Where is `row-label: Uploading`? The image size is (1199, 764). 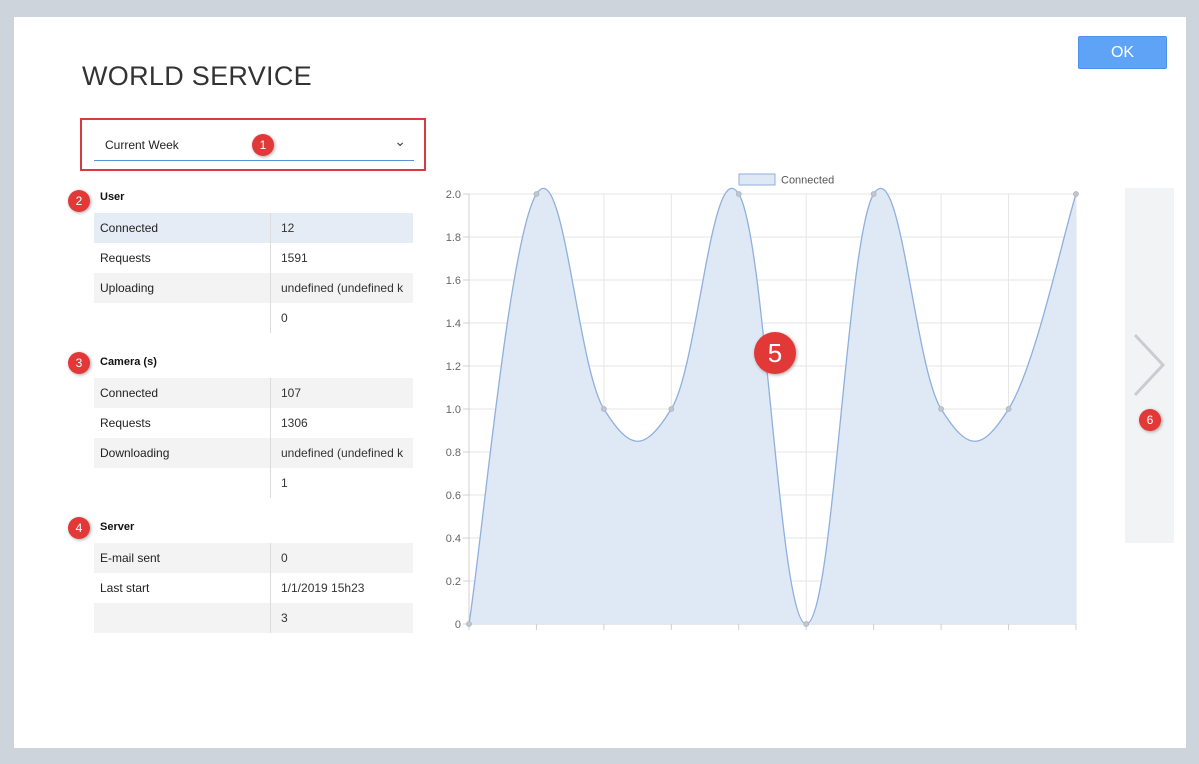 row-label: Uploading is located at coordinates (182, 288).